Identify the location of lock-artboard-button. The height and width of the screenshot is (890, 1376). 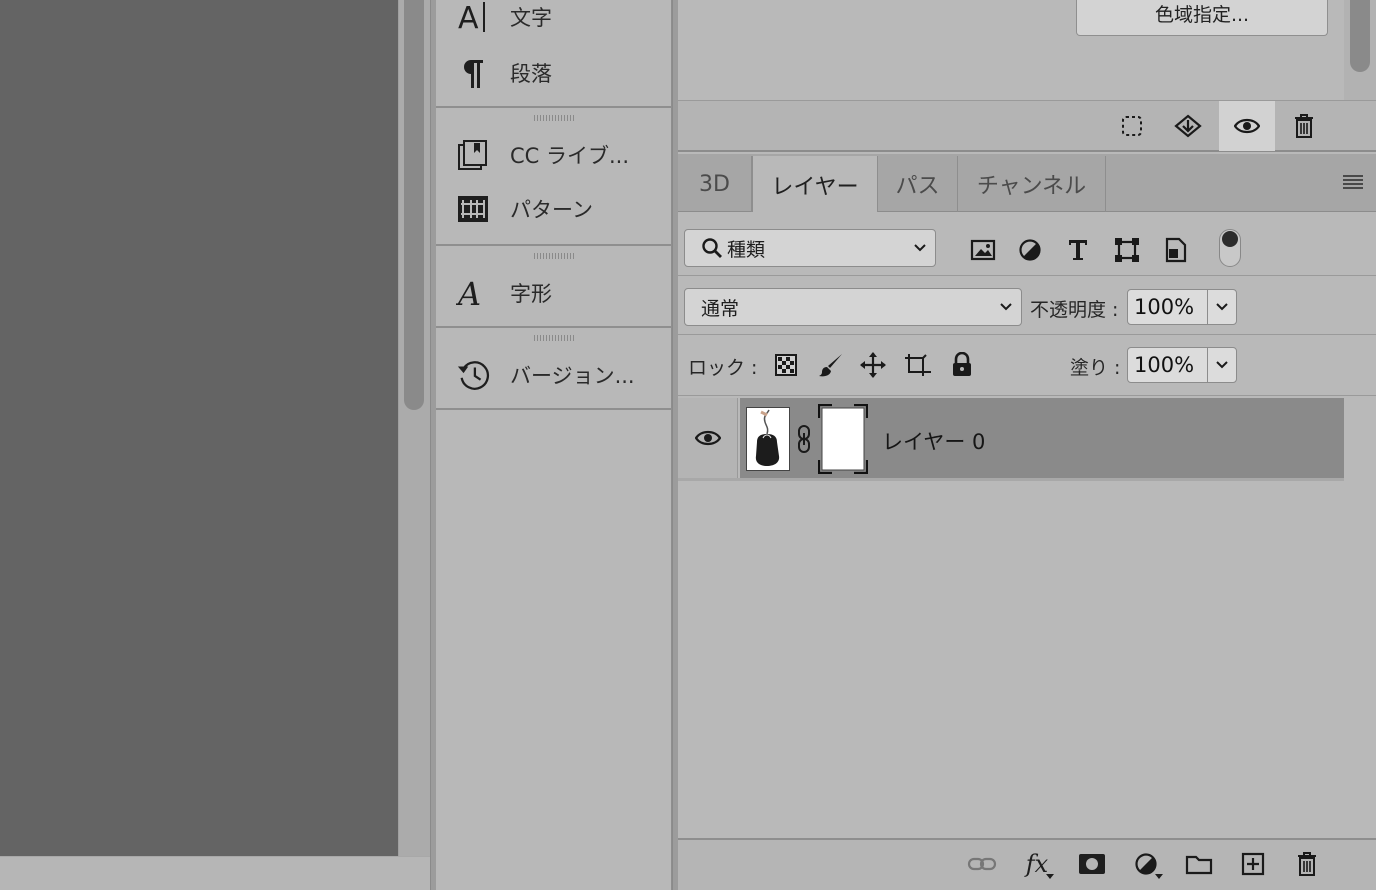
(918, 365).